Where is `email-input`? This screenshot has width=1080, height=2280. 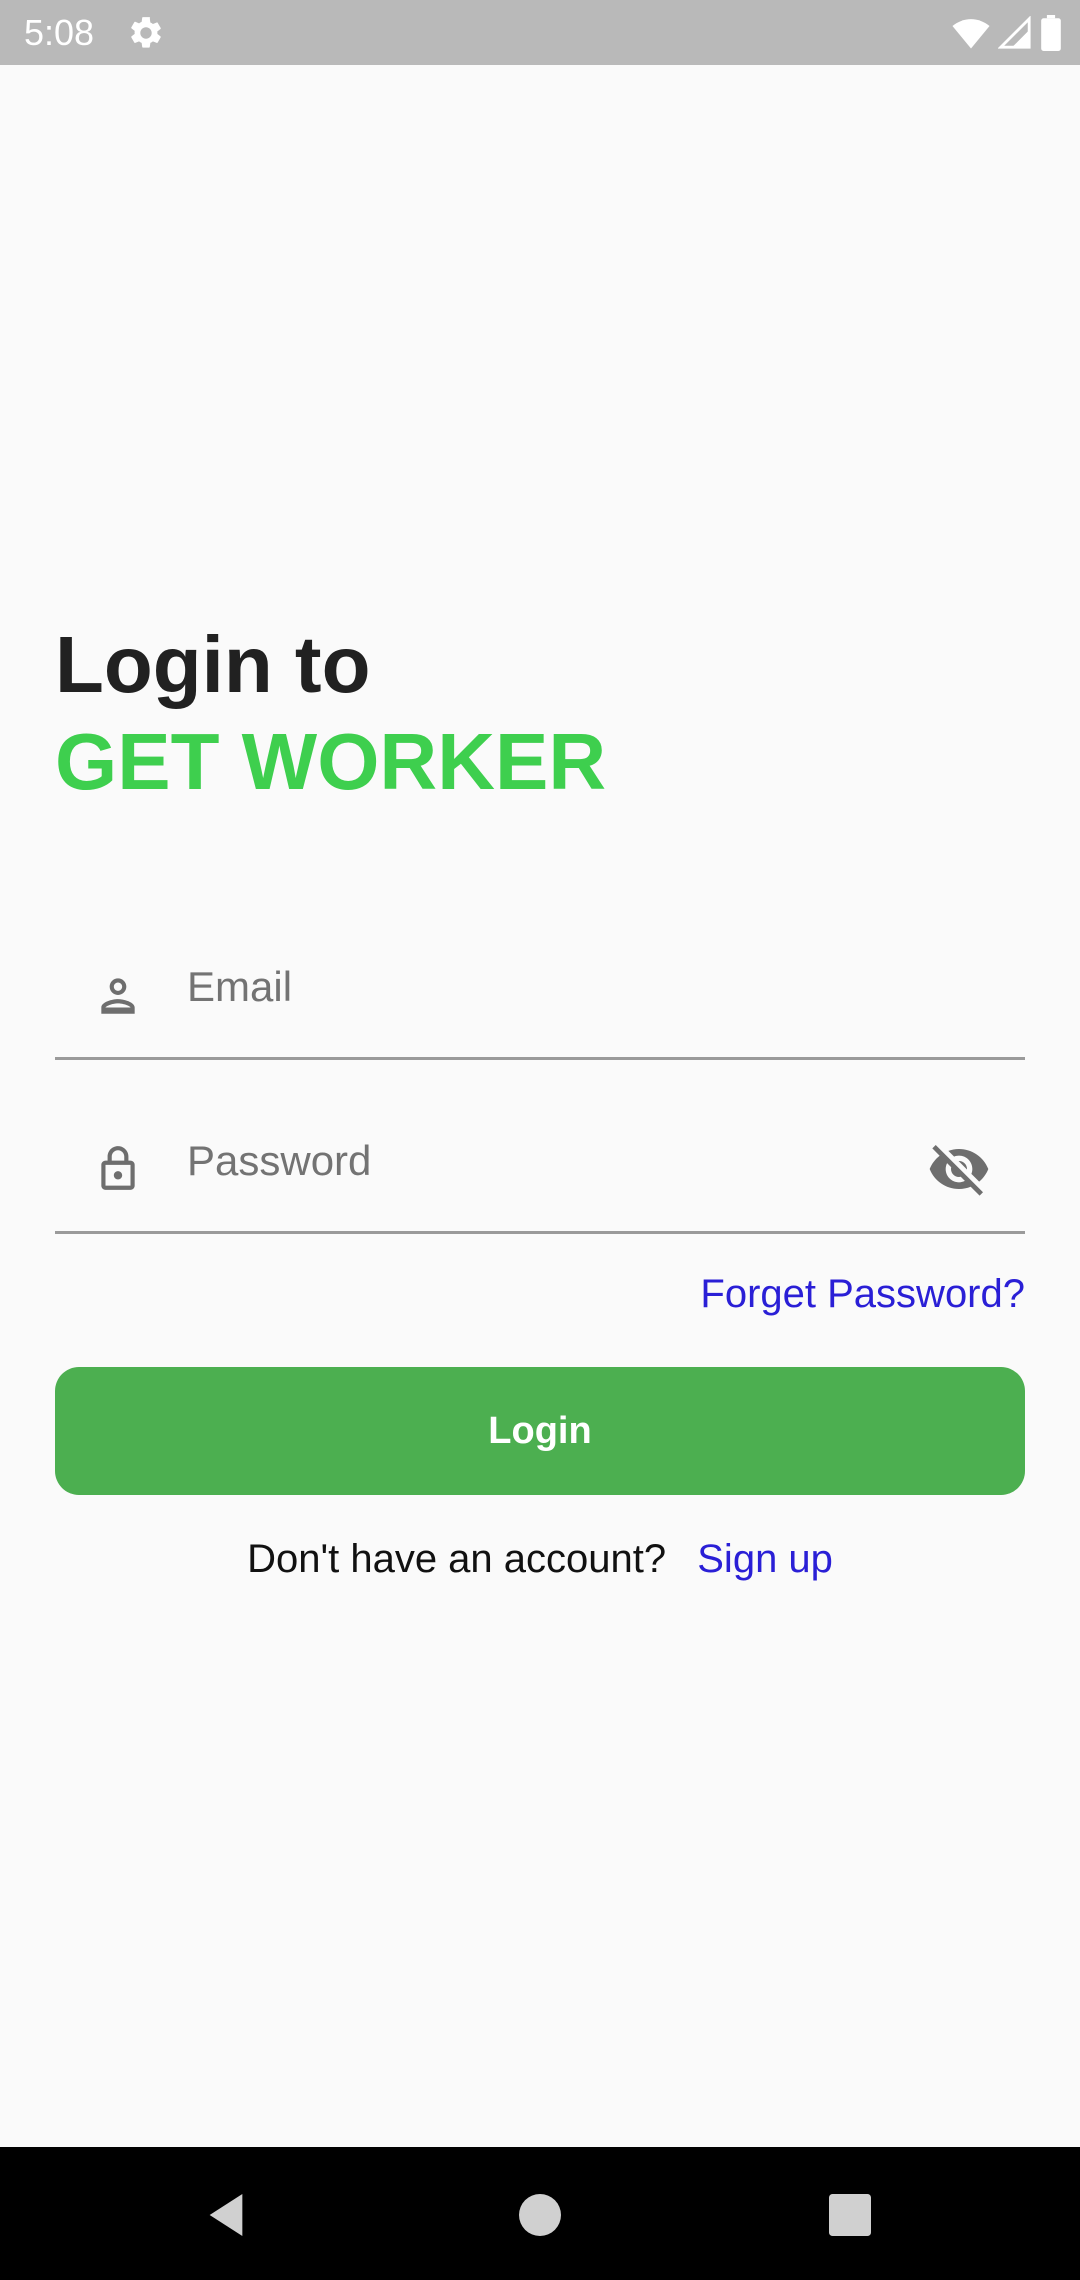
email-input is located at coordinates (547, 987).